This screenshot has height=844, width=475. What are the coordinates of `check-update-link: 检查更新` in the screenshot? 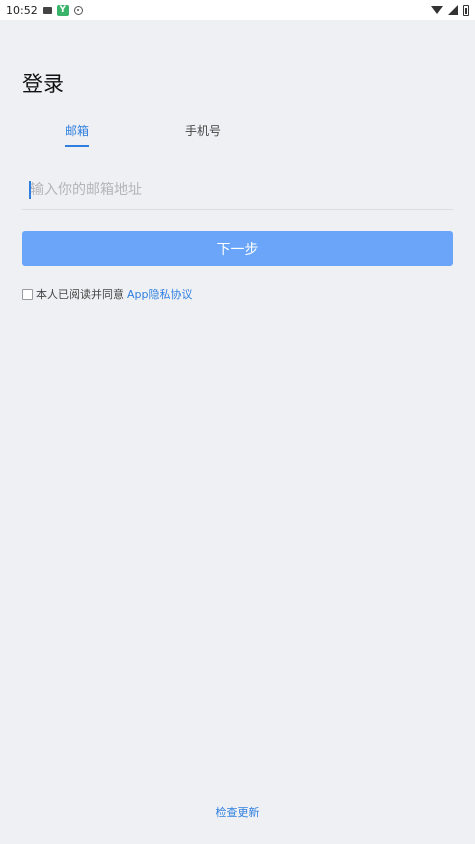 It's located at (237, 812).